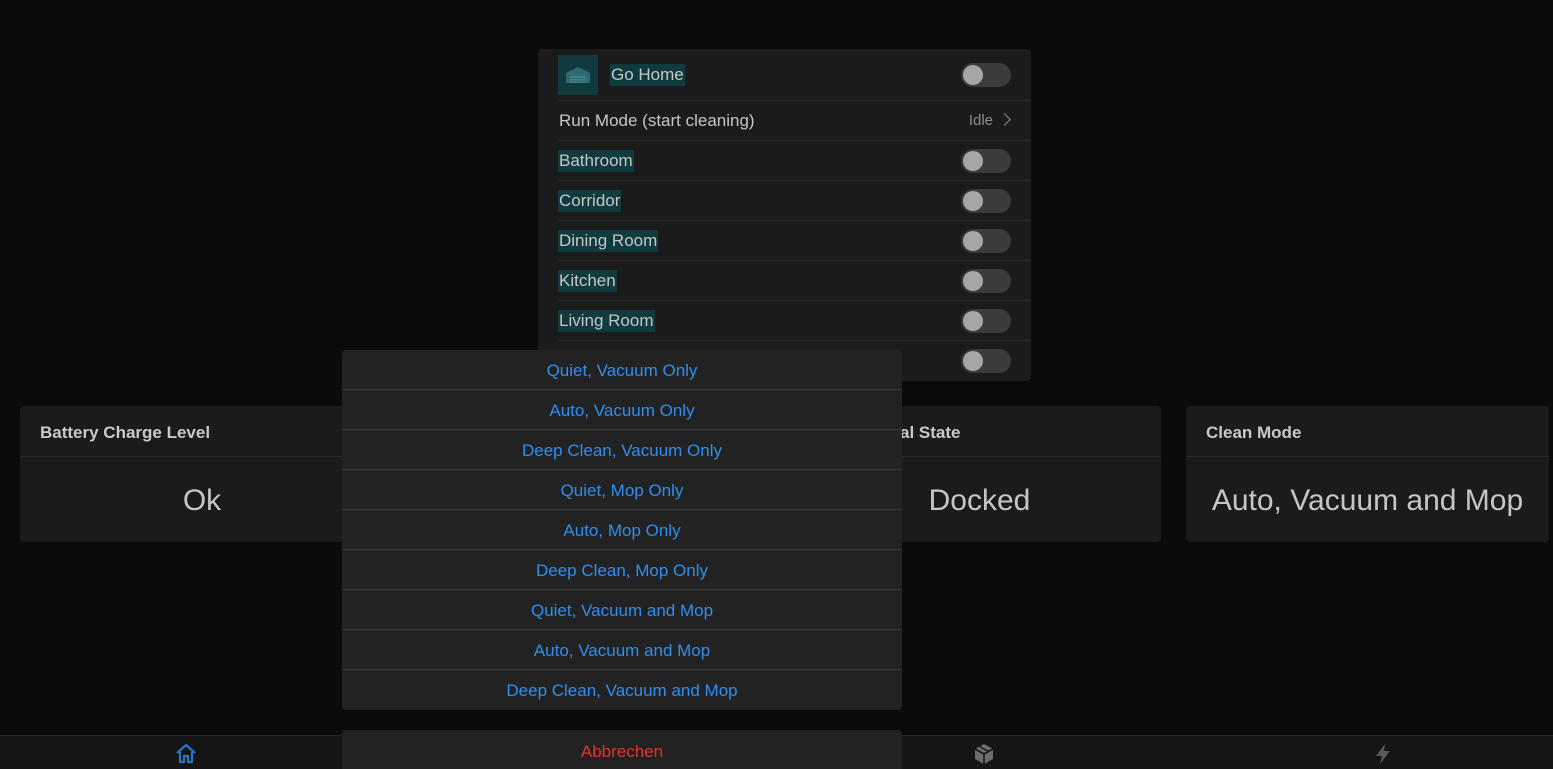 Image resolution: width=1553 pixels, height=769 pixels. What do you see at coordinates (622, 690) in the screenshot?
I see `option-deep-clean-vacuum-and-mop: Deep Clean, Vacuum and Mop` at bounding box center [622, 690].